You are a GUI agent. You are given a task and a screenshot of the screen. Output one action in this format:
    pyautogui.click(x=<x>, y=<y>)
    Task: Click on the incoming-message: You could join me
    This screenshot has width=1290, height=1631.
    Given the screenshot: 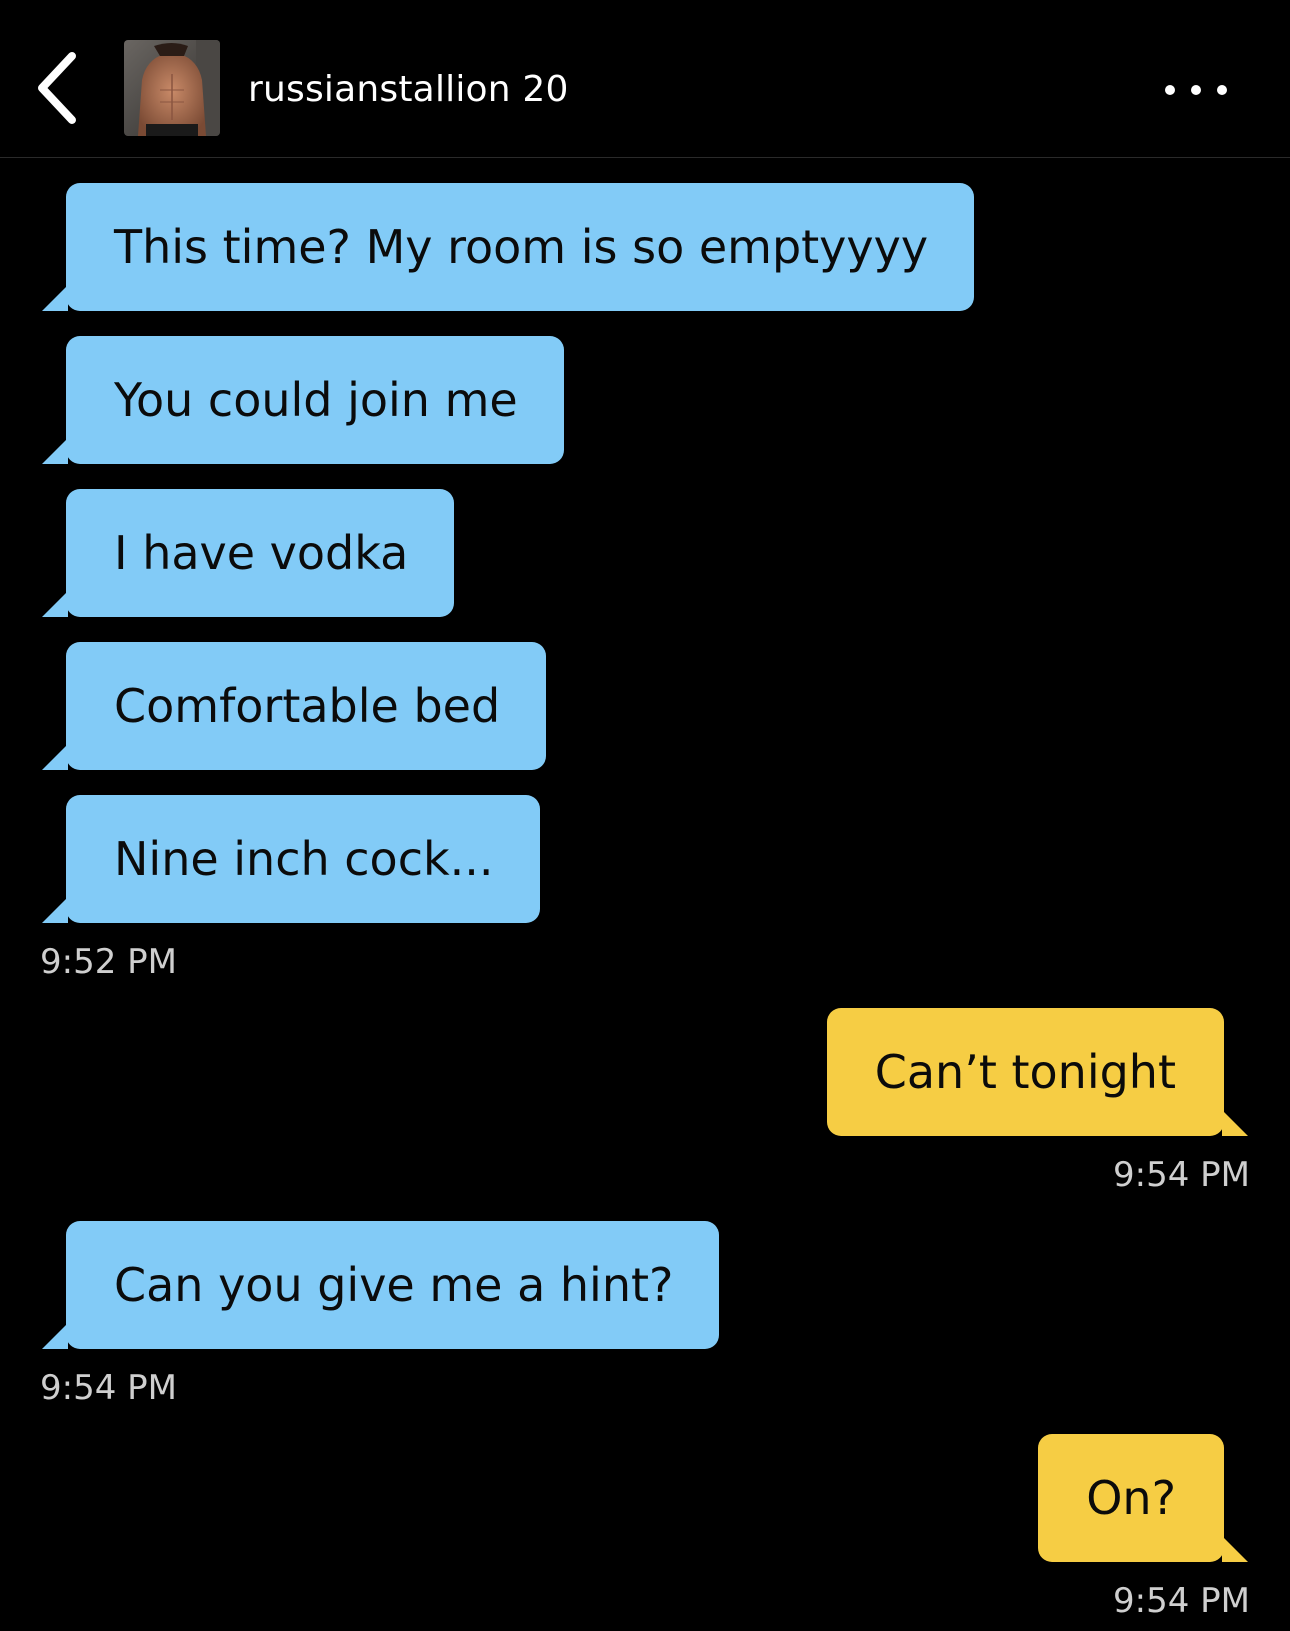 What is the action you would take?
    pyautogui.click(x=303, y=400)
    